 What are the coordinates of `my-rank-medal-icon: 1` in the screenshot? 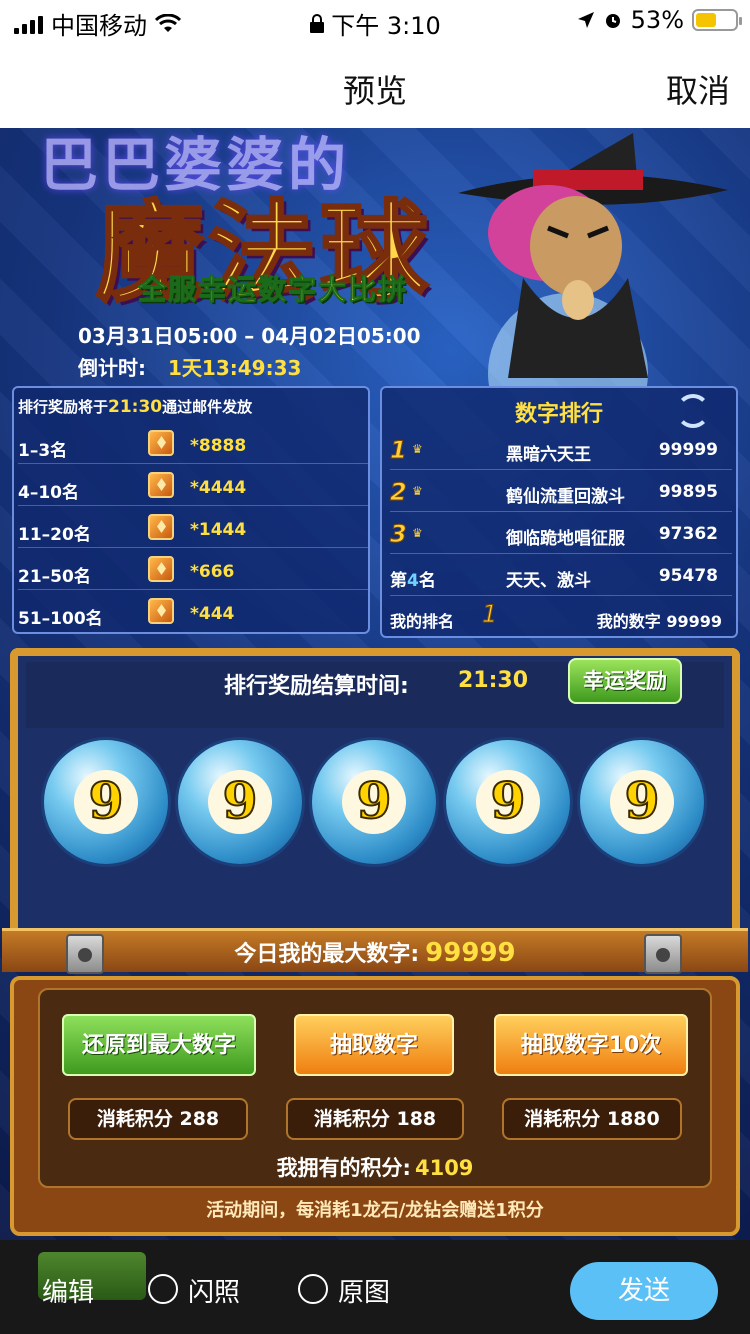 It's located at (489, 614).